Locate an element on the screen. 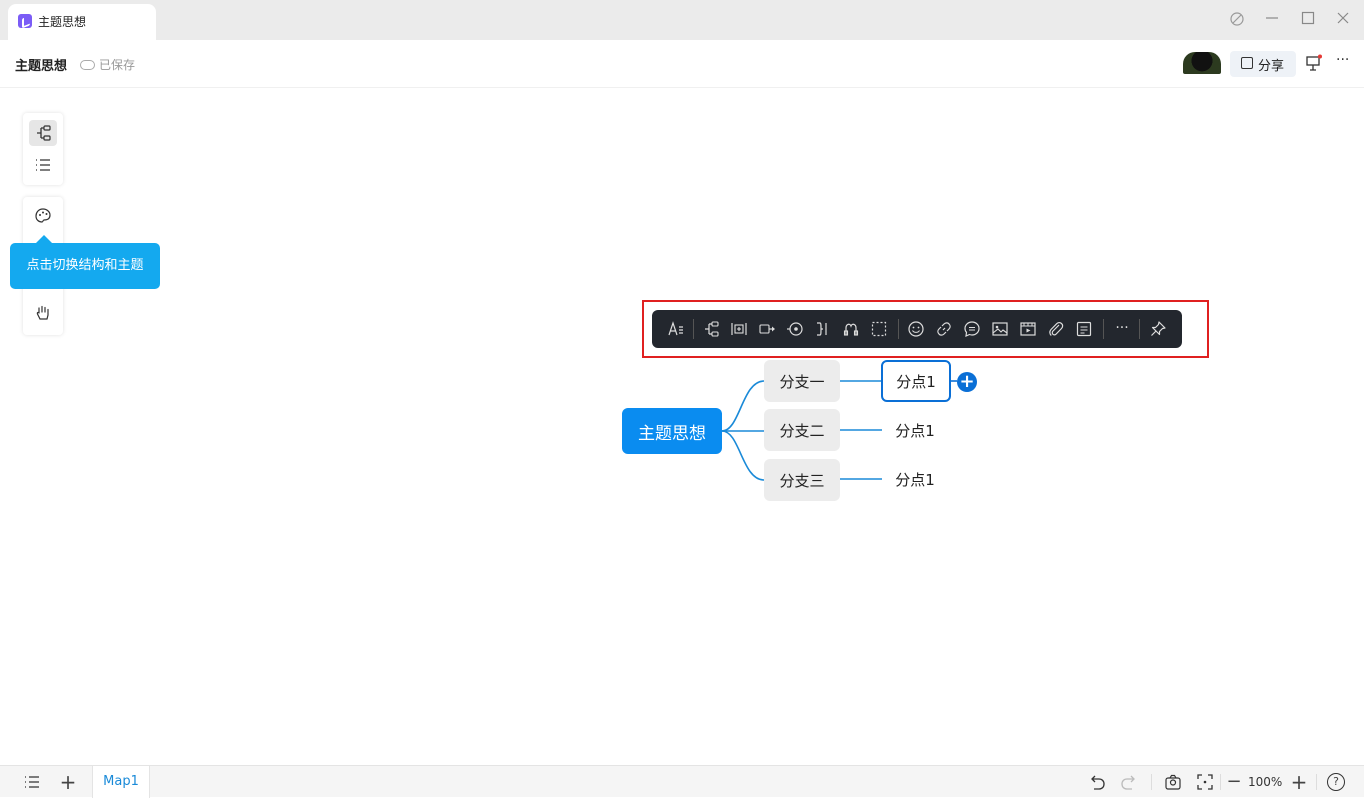 The image size is (1364, 798). summary-icon is located at coordinates (823, 329).